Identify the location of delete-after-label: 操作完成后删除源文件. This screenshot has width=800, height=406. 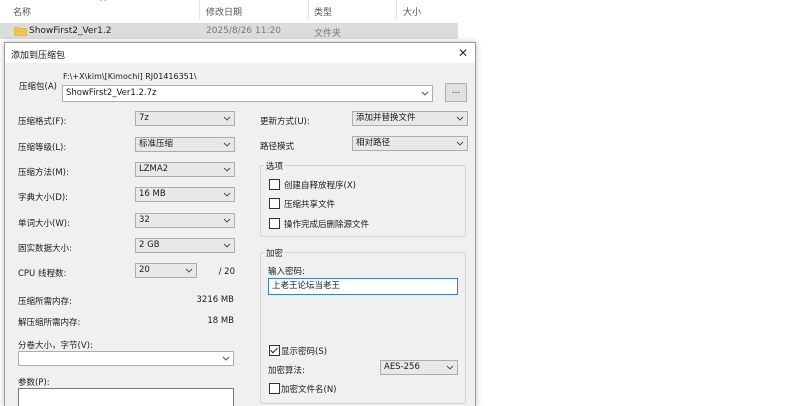
(326, 224).